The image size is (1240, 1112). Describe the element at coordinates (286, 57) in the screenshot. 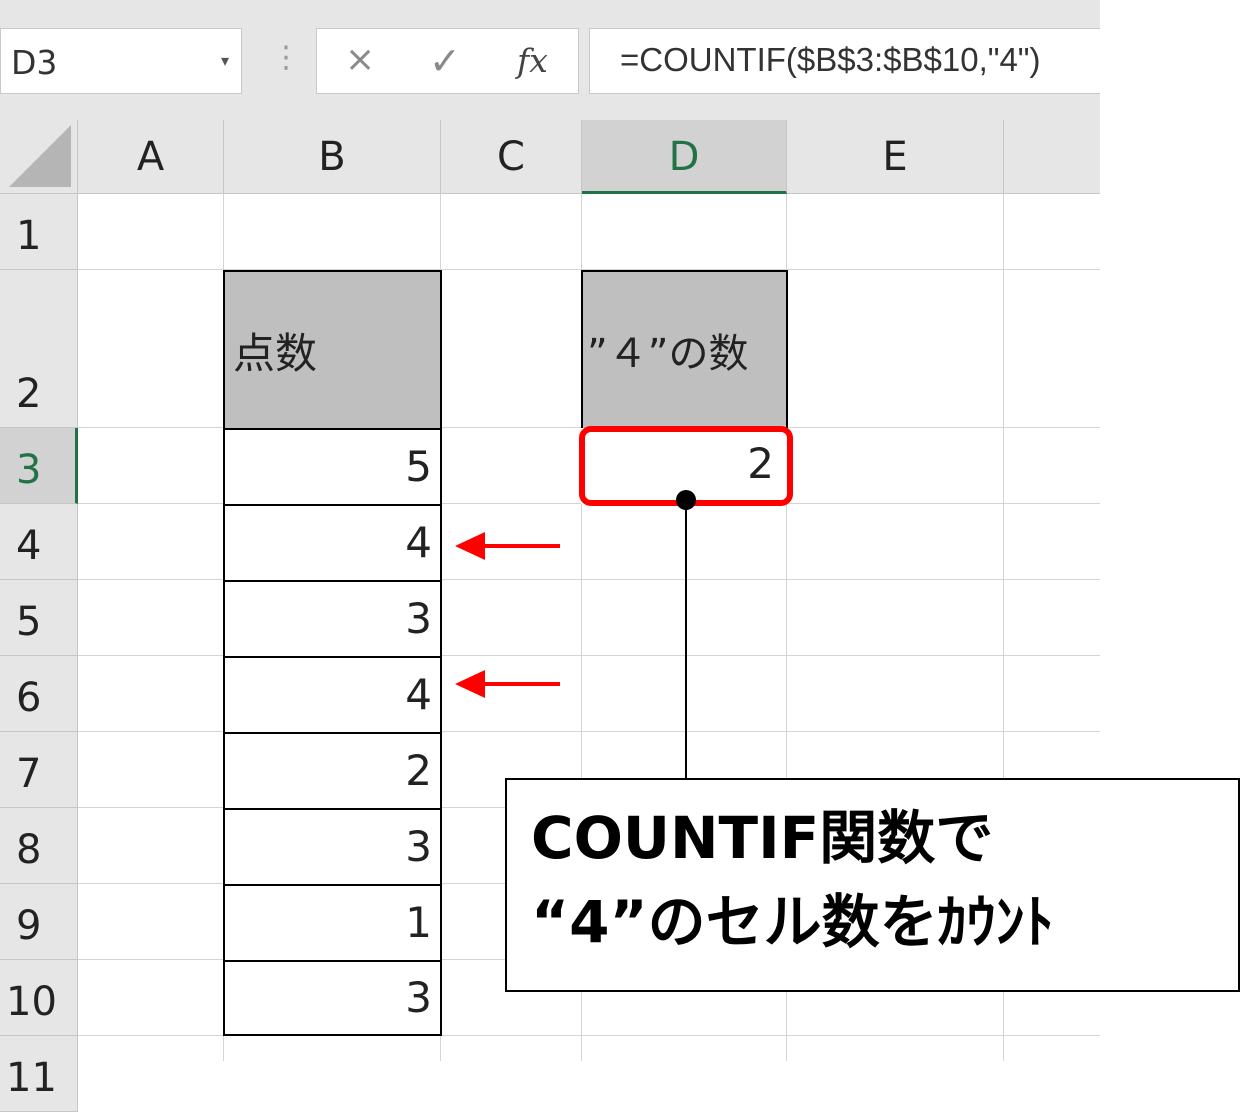

I see `grip-icon: ⋮` at that location.